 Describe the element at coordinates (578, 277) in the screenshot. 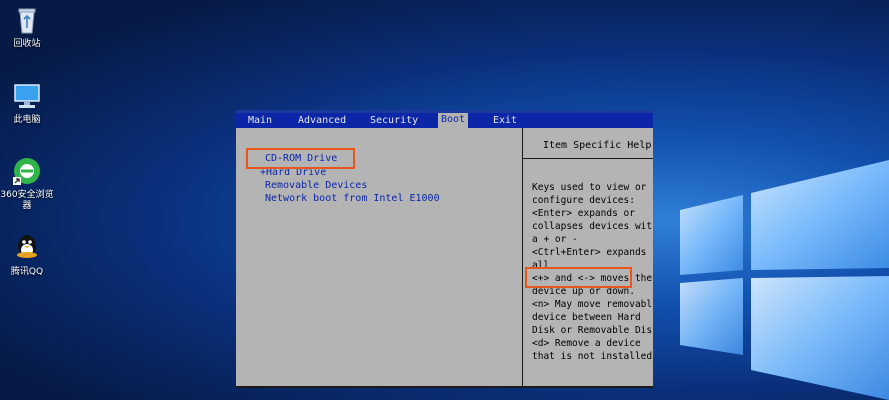

I see `highlight-box-move-keys` at that location.